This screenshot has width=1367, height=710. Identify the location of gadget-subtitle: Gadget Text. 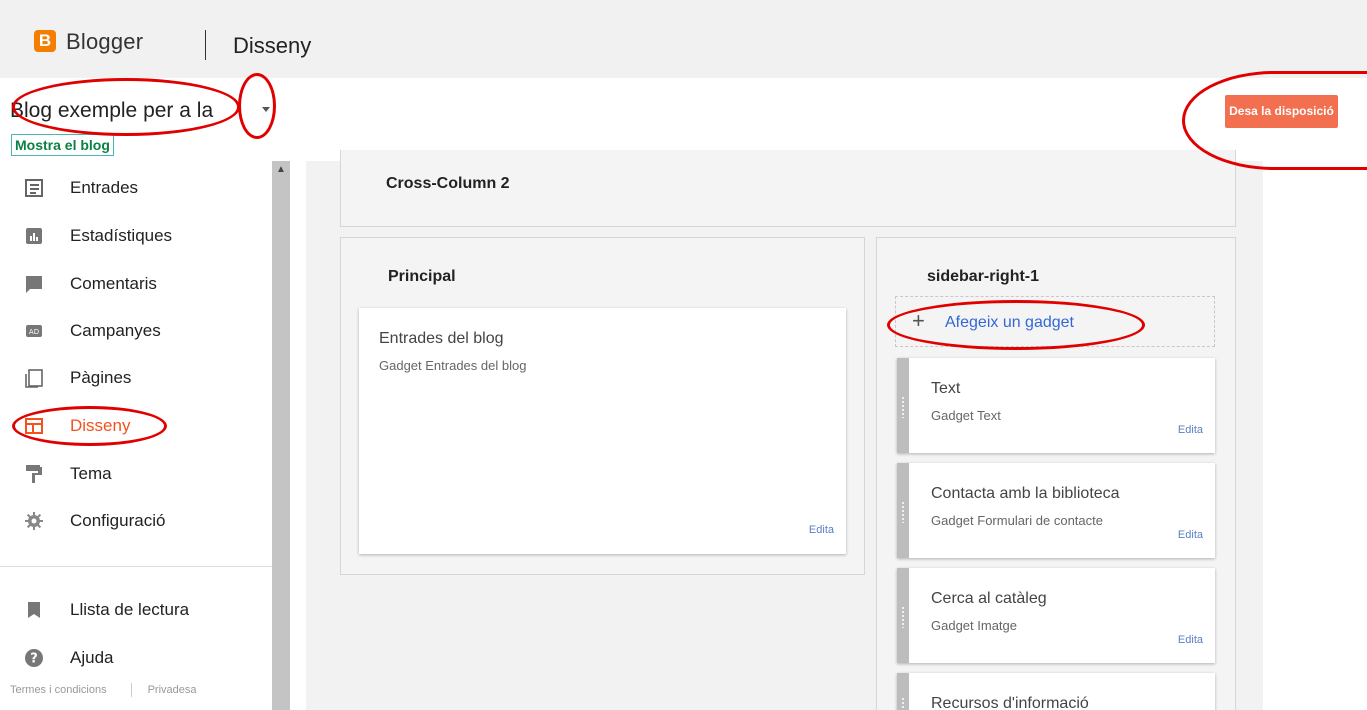
(966, 415).